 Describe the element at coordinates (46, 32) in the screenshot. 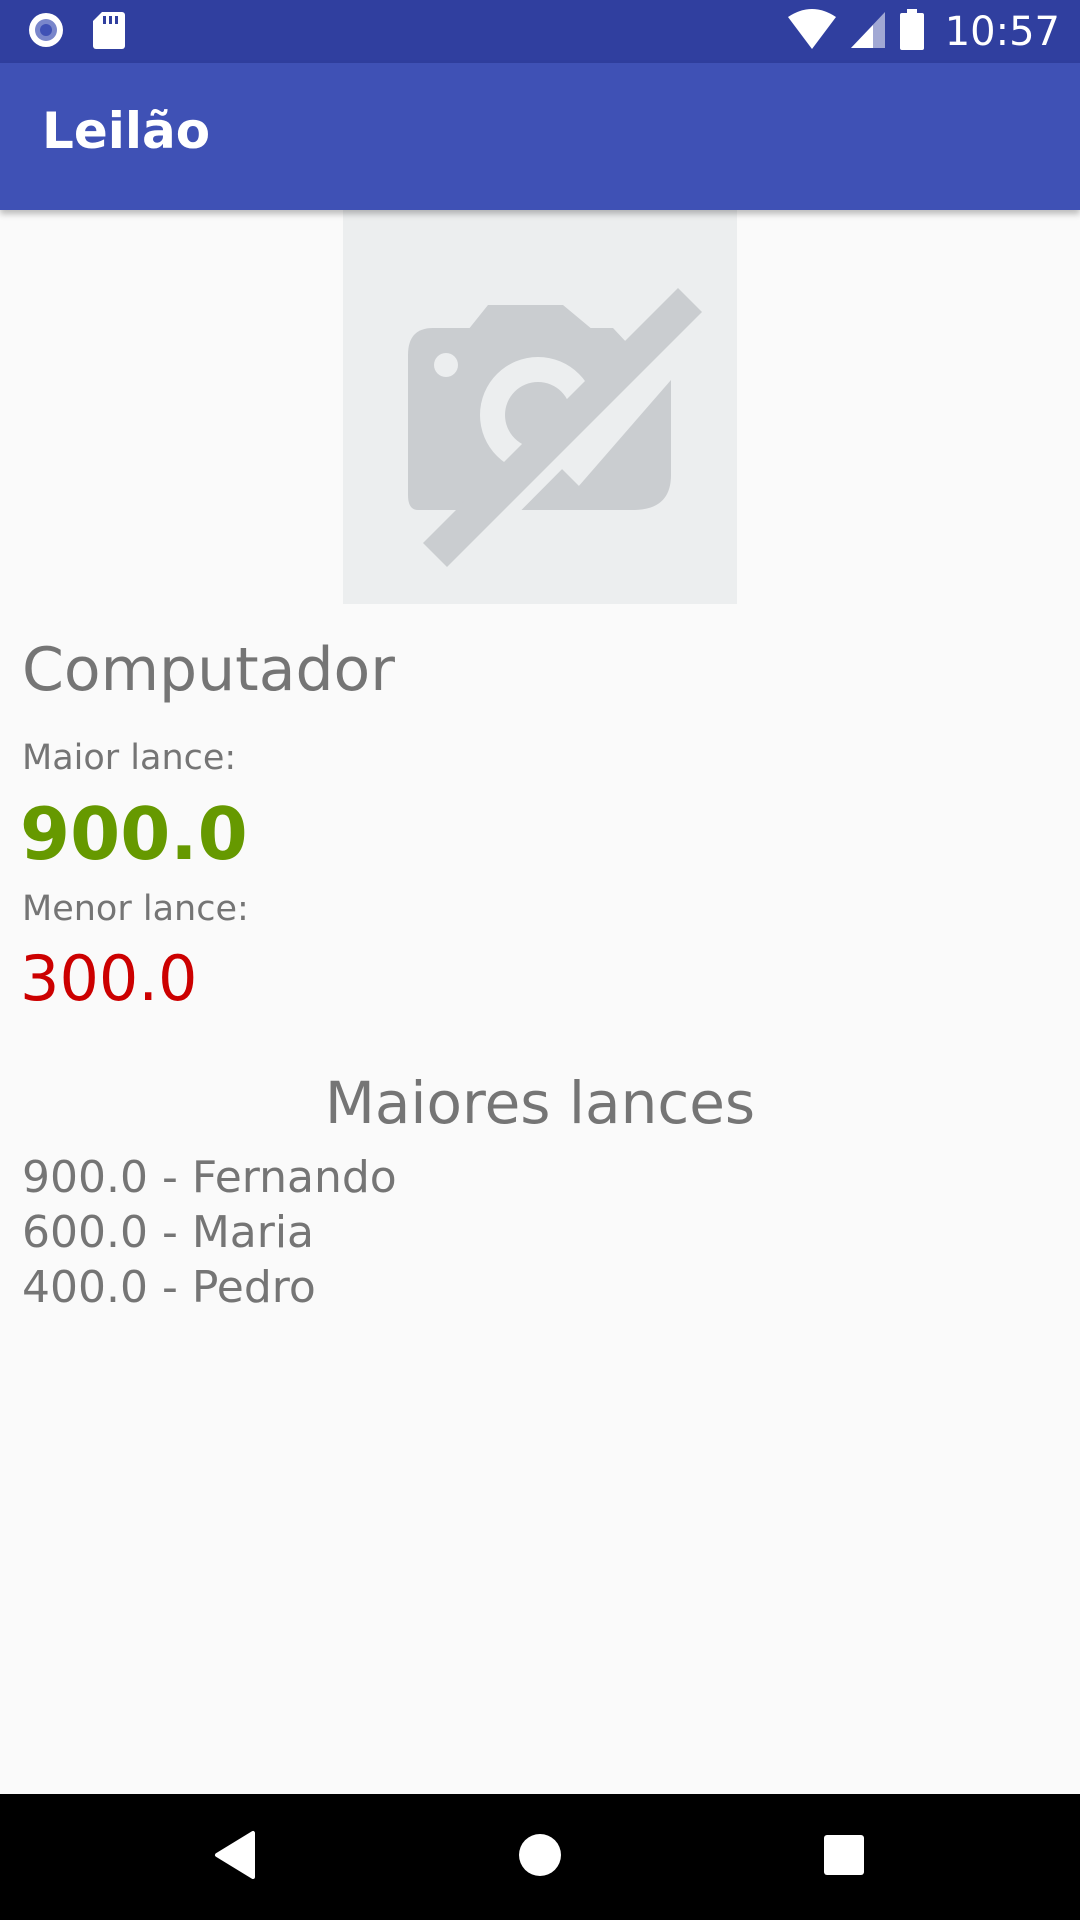

I see `app-notification-icon` at that location.